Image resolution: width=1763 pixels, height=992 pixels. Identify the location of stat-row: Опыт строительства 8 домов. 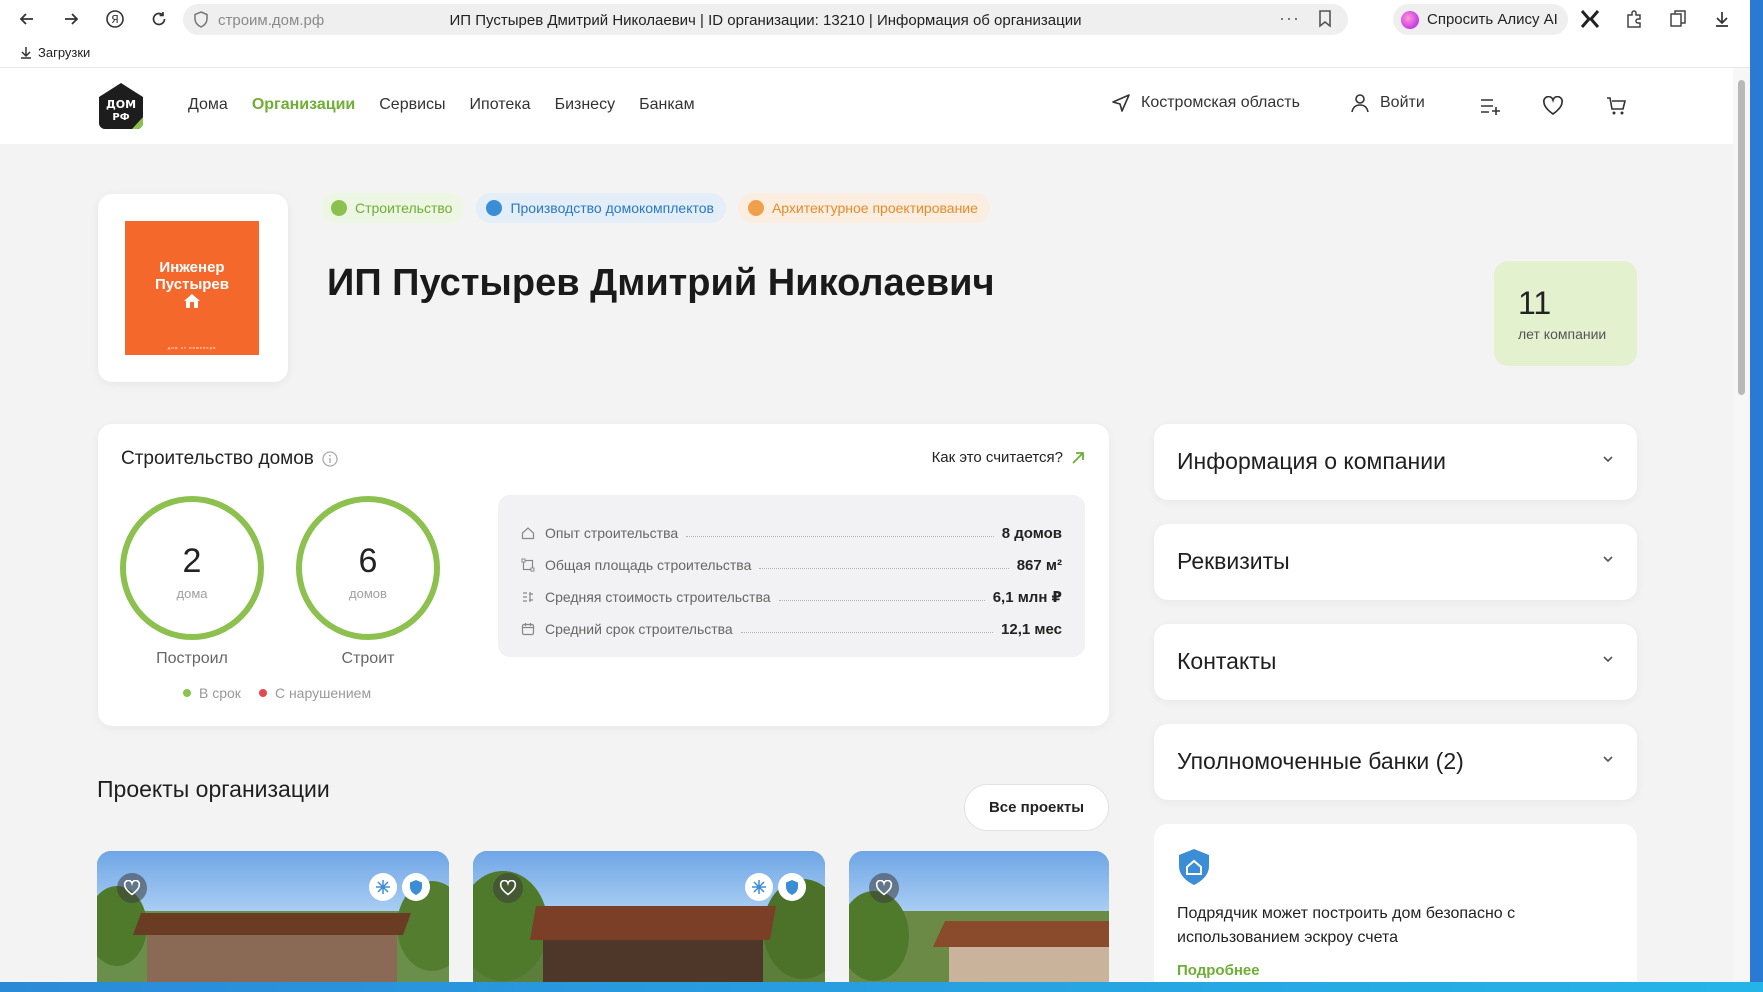
(791, 533).